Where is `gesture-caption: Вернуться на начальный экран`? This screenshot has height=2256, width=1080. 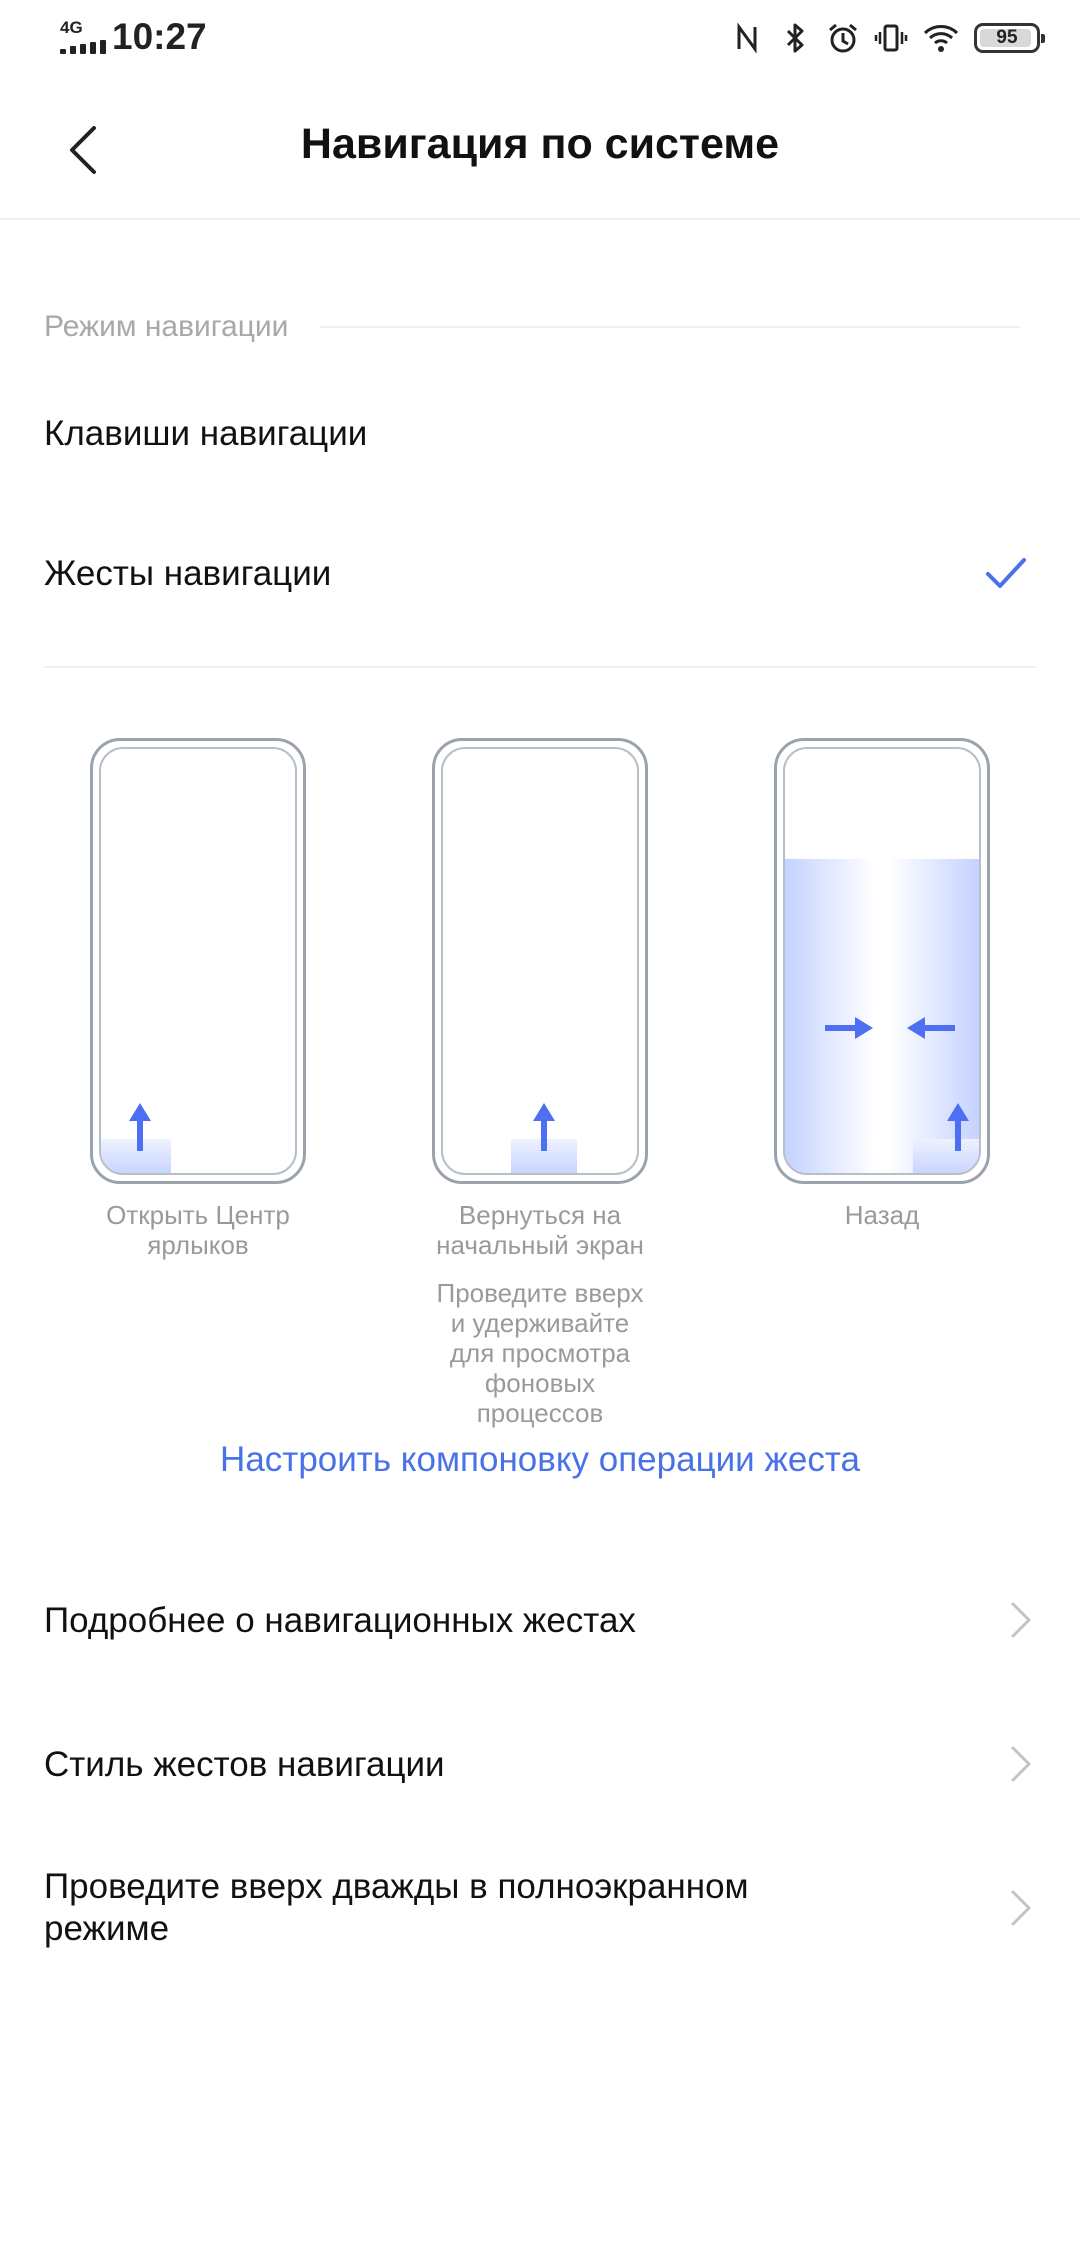 gesture-caption: Вернуться на начальный экран is located at coordinates (540, 1230).